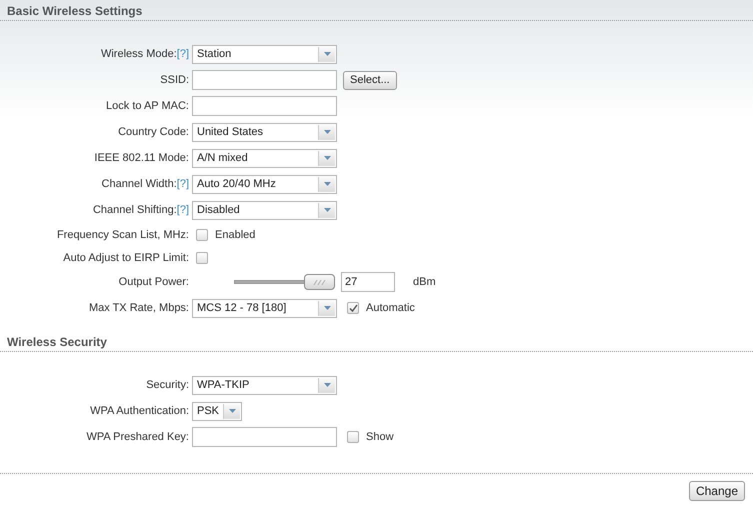 The height and width of the screenshot is (517, 753). What do you see at coordinates (264, 54) in the screenshot?
I see `dropdown: Station` at bounding box center [264, 54].